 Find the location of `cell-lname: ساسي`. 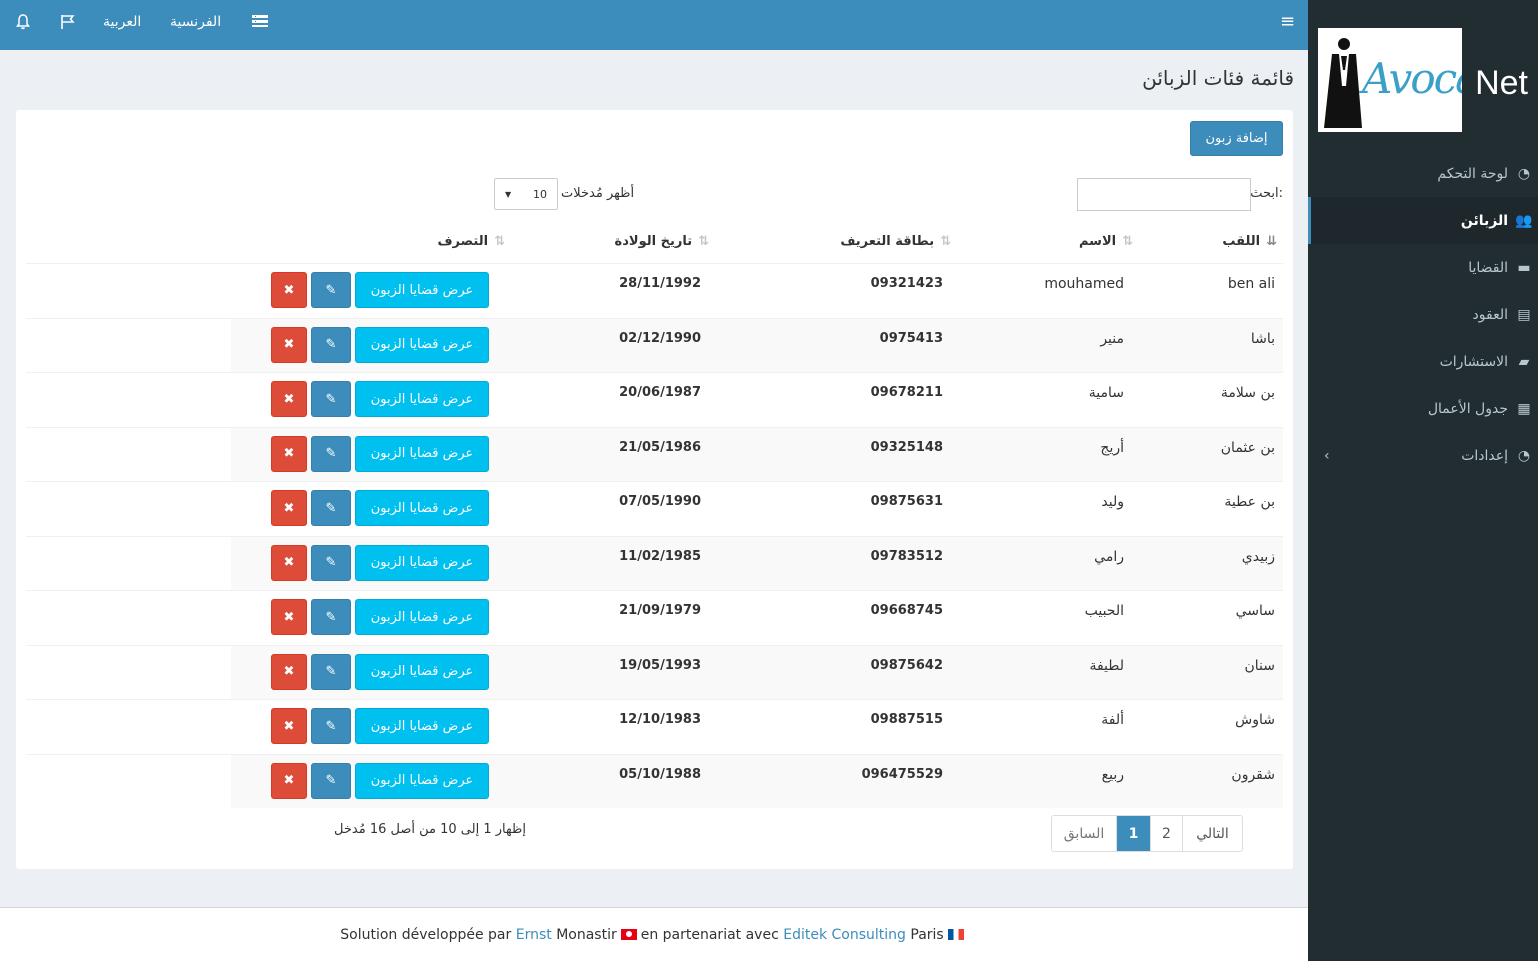

cell-lname: ساسي is located at coordinates (1255, 611).